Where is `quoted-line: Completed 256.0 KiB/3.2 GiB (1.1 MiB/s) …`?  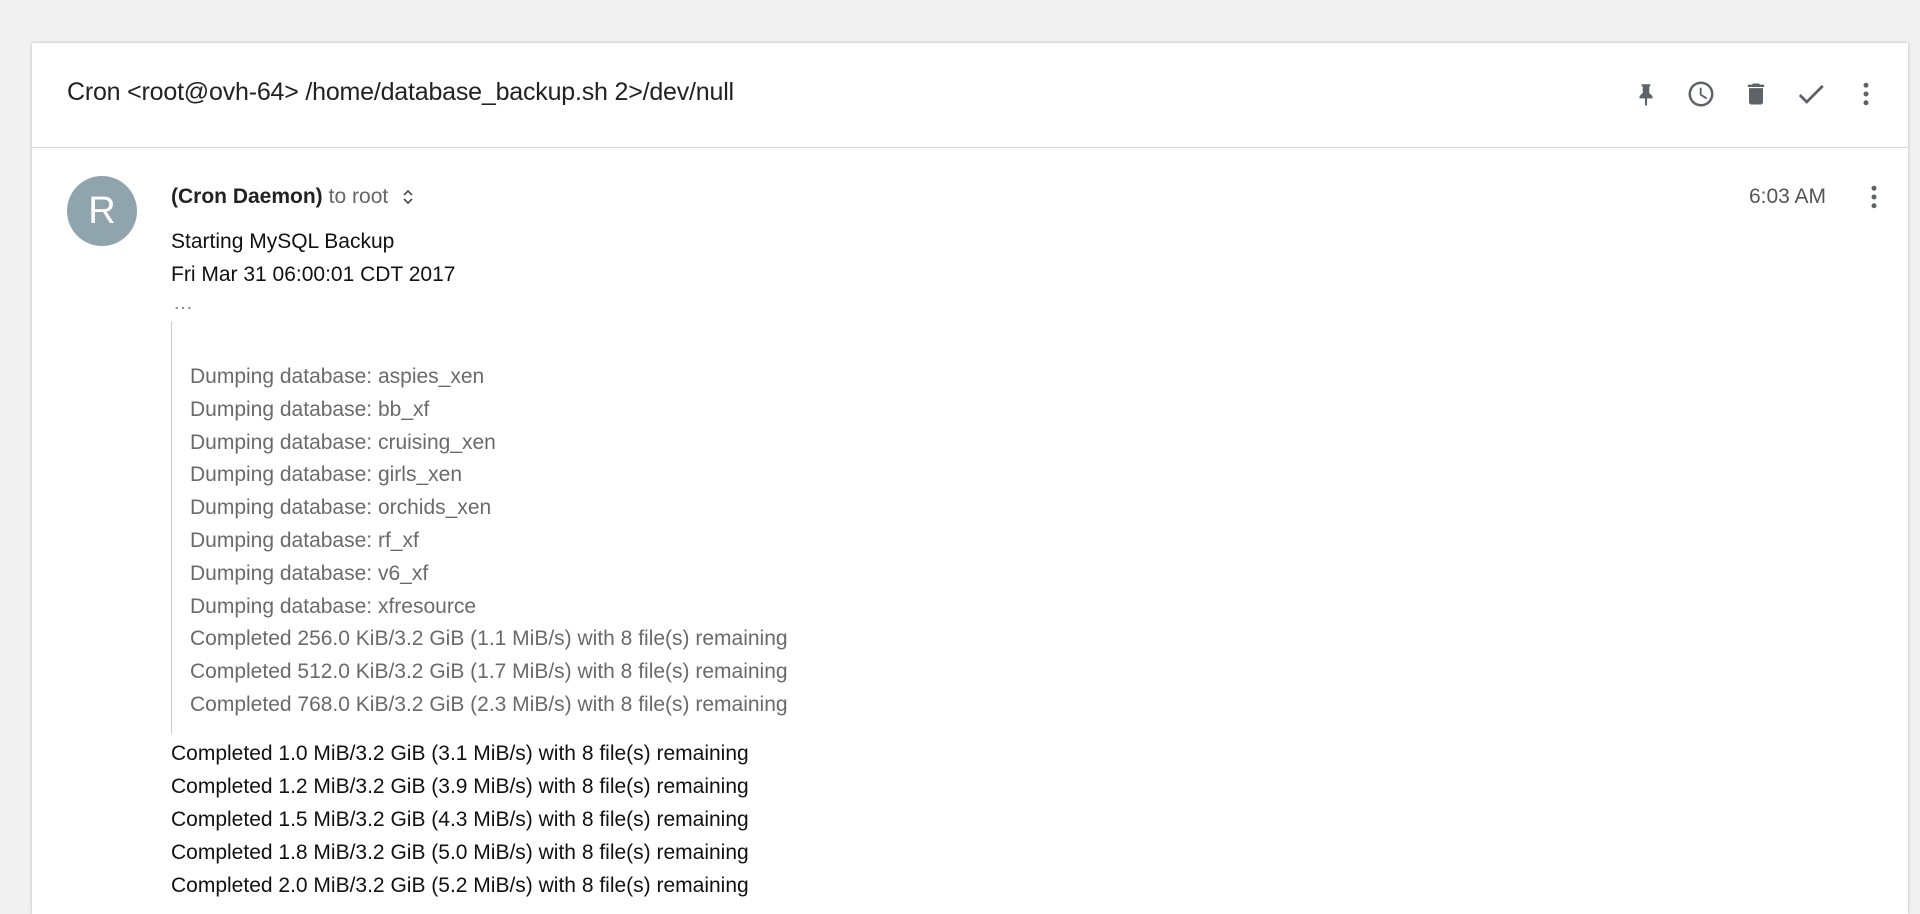
quoted-line: Completed 256.0 KiB/3.2 GiB (1.1 MiB/s) … is located at coordinates (489, 639).